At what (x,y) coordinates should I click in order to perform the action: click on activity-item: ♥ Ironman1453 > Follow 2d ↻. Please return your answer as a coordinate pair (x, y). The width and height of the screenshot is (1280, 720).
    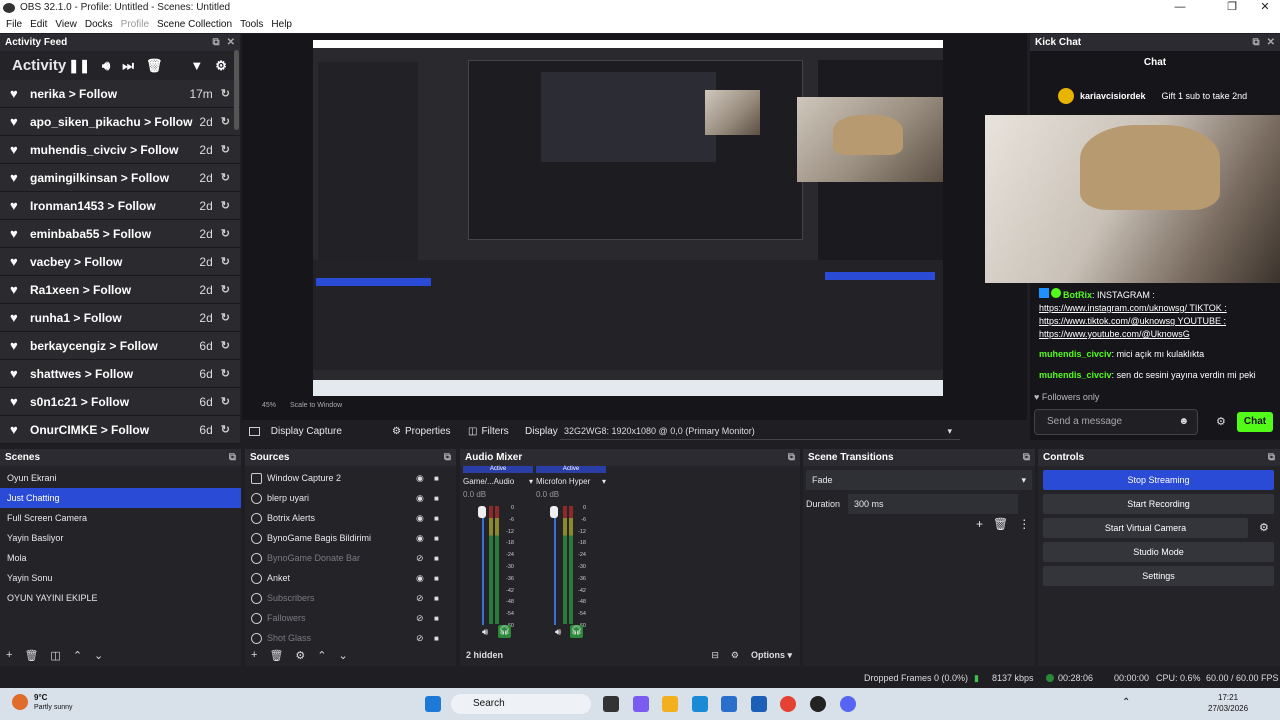
    Looking at the image, I should click on (120, 206).